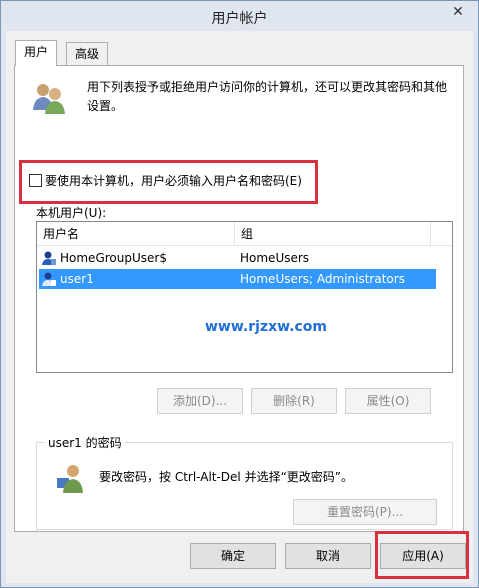 This screenshot has width=479, height=588. Describe the element at coordinates (333, 234) in the screenshot. I see `column-header-group: 组` at that location.